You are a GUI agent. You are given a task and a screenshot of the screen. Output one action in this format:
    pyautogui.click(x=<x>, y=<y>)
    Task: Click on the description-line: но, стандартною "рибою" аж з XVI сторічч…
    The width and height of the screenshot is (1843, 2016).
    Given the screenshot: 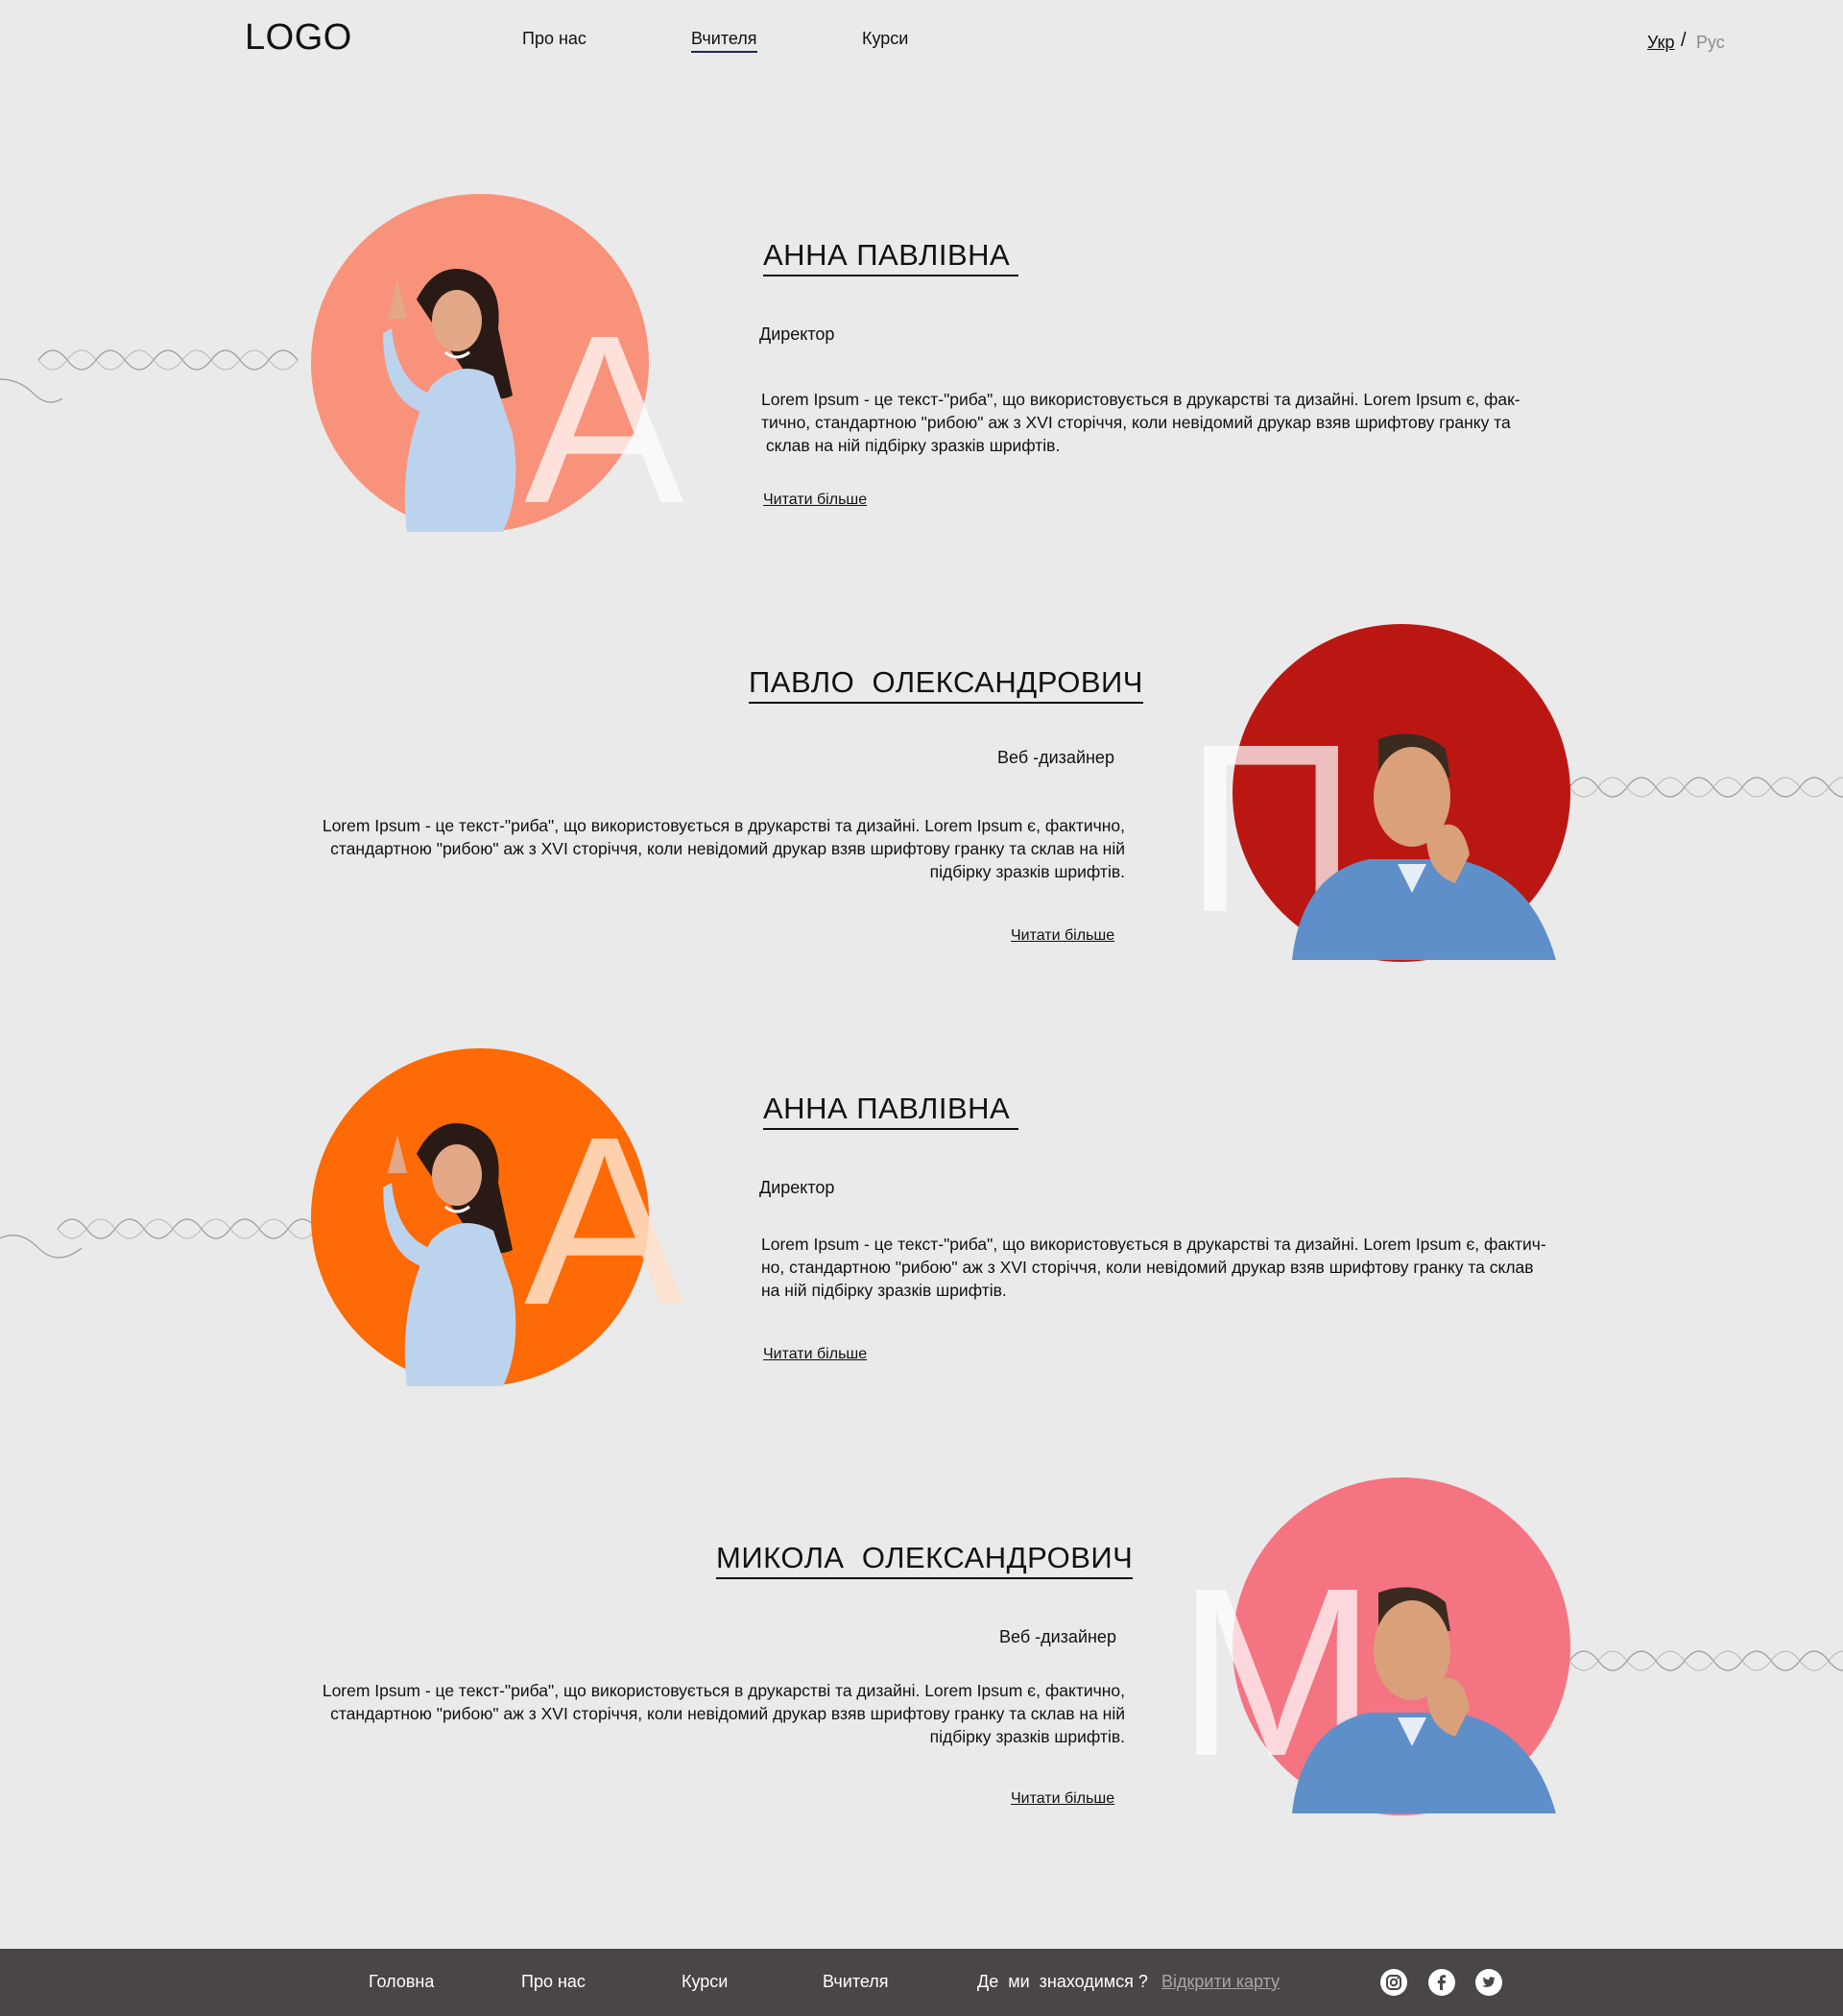 What is the action you would take?
    pyautogui.click(x=1147, y=1267)
    